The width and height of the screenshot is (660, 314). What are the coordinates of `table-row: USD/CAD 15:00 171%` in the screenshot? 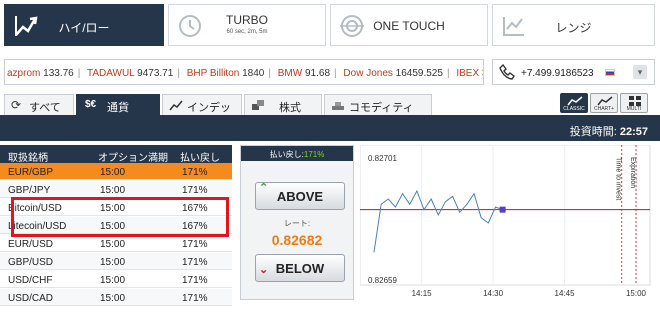 It's located at (116, 297).